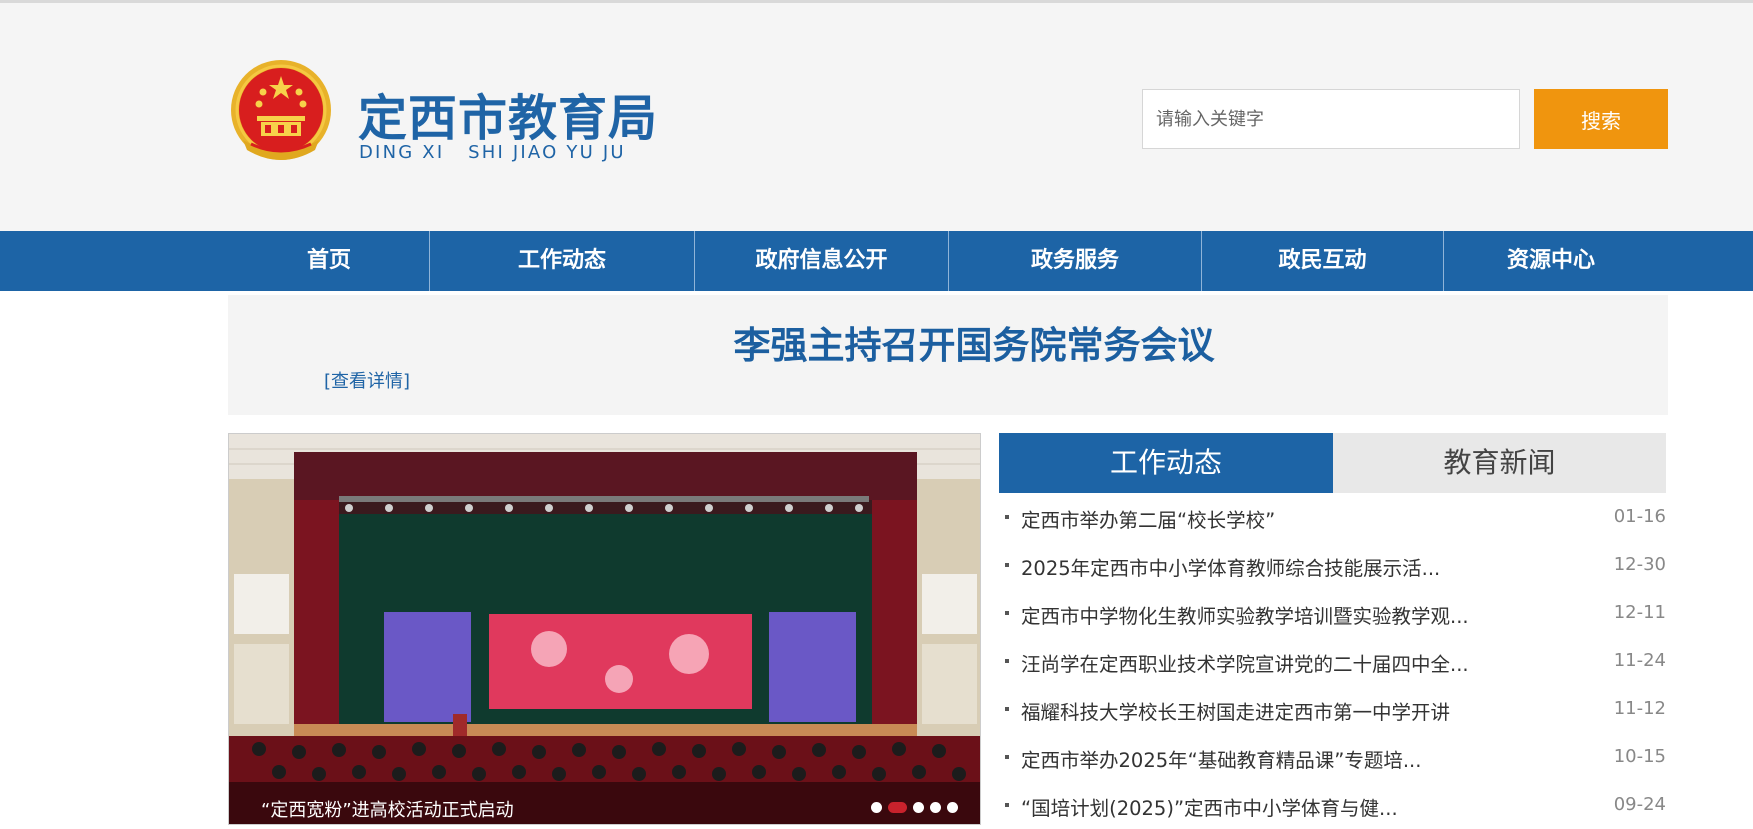 This screenshot has width=1753, height=829. I want to click on news-tabs: 工作动态 教育新闻, so click(1332, 463).